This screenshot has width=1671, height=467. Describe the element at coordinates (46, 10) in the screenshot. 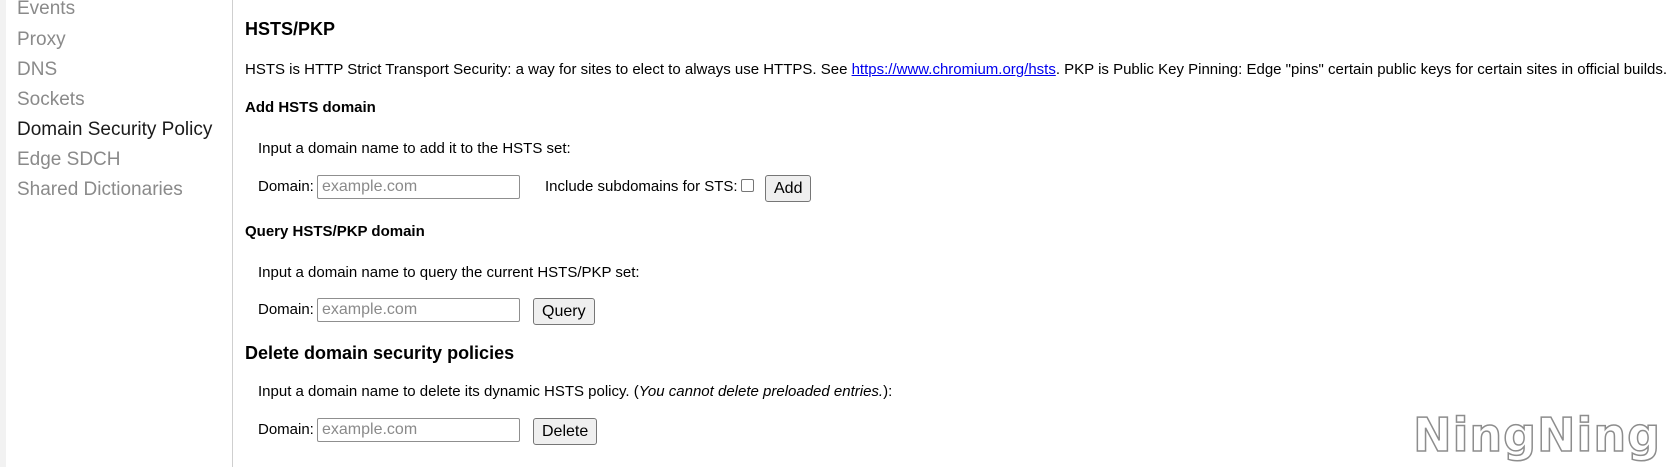

I see `sidebar-item-events: Events` at that location.